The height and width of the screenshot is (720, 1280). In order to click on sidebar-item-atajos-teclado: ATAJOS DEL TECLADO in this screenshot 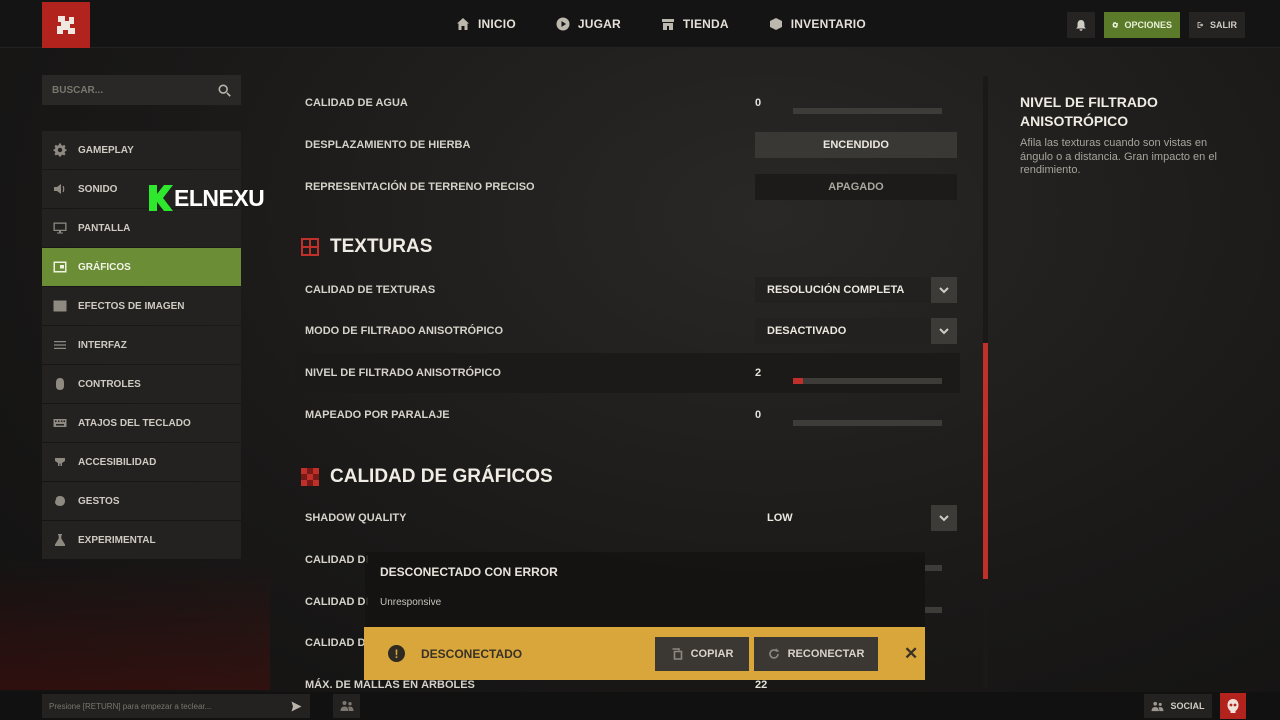, I will do `click(141, 423)`.